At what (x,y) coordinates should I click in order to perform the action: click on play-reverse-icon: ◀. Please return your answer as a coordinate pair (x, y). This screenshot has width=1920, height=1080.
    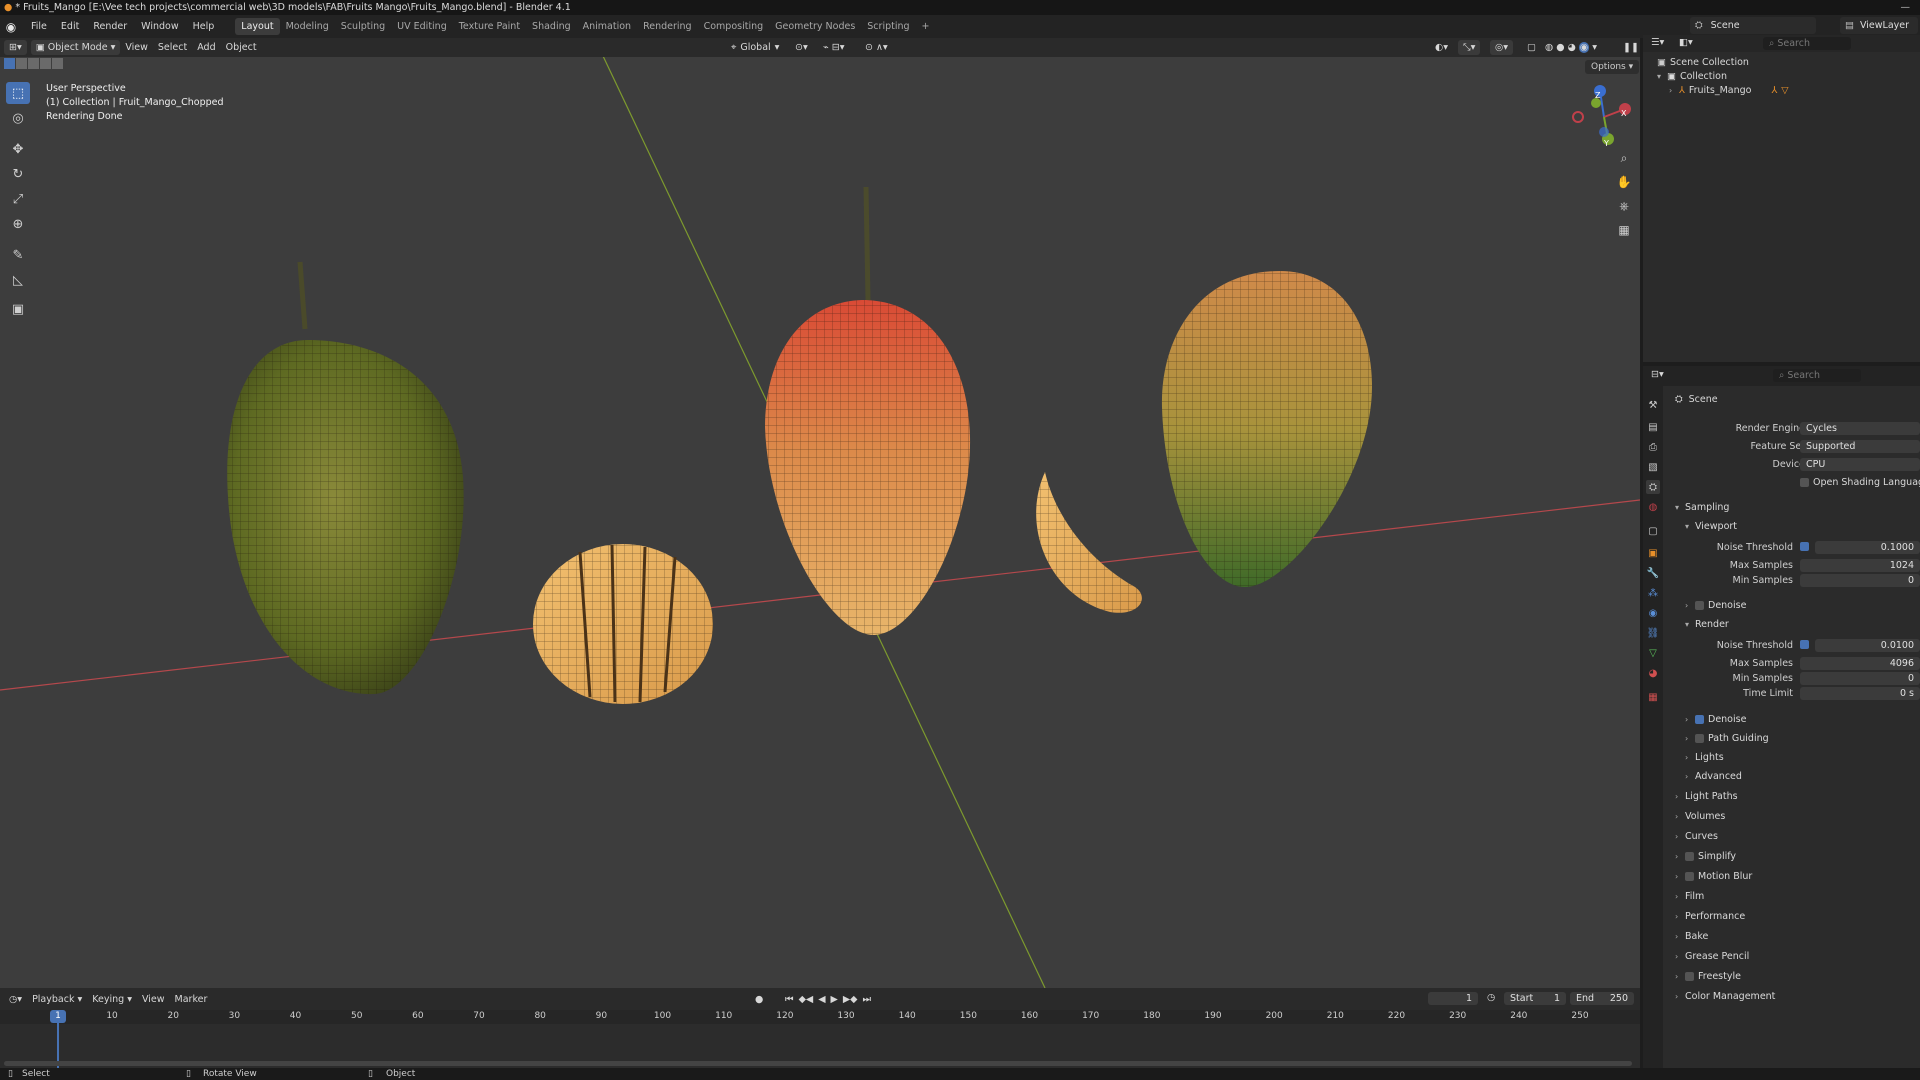
    Looking at the image, I should click on (821, 999).